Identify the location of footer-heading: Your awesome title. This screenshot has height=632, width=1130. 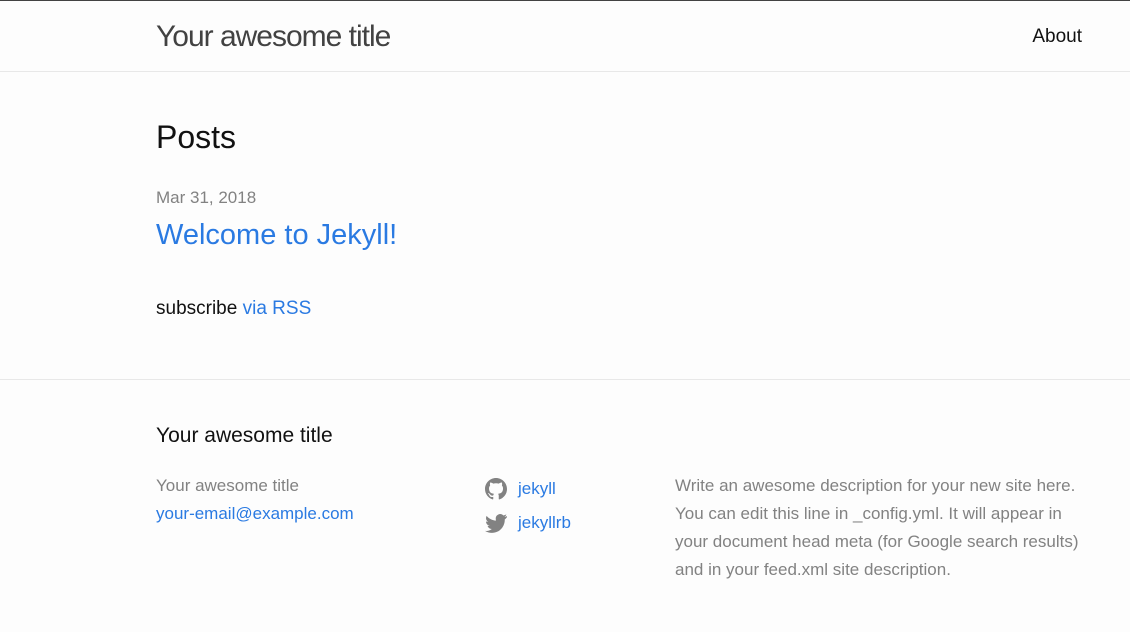
(244, 435).